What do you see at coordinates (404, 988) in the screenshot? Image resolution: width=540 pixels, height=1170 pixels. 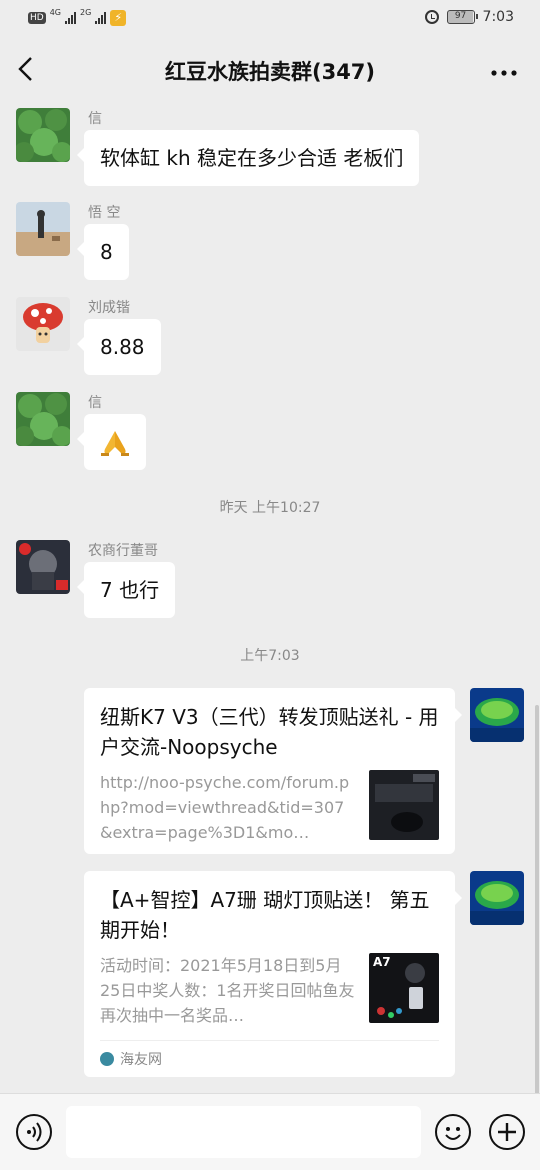 I see `card-thumbnail: A7` at bounding box center [404, 988].